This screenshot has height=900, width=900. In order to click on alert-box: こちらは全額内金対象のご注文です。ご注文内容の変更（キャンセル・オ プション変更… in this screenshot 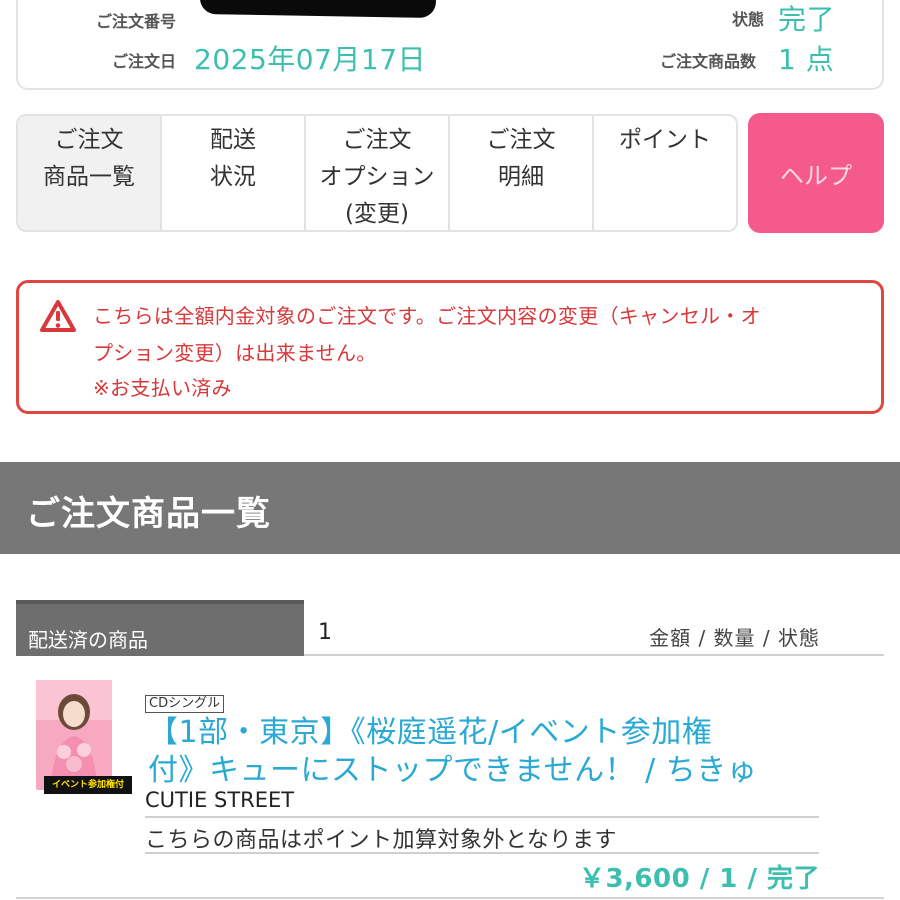, I will do `click(450, 347)`.